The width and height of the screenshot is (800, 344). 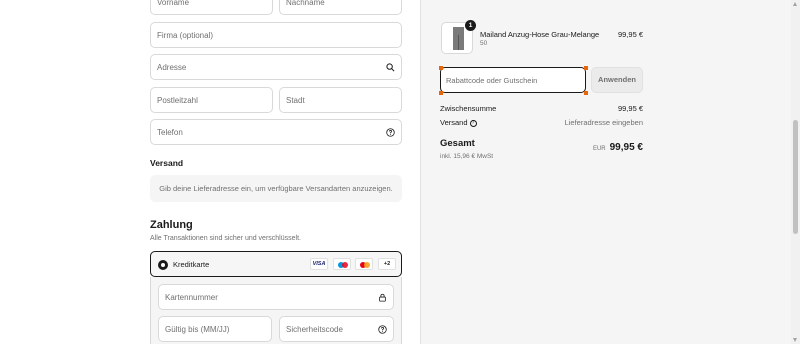 I want to click on credit-card-radio, so click(x=163, y=265).